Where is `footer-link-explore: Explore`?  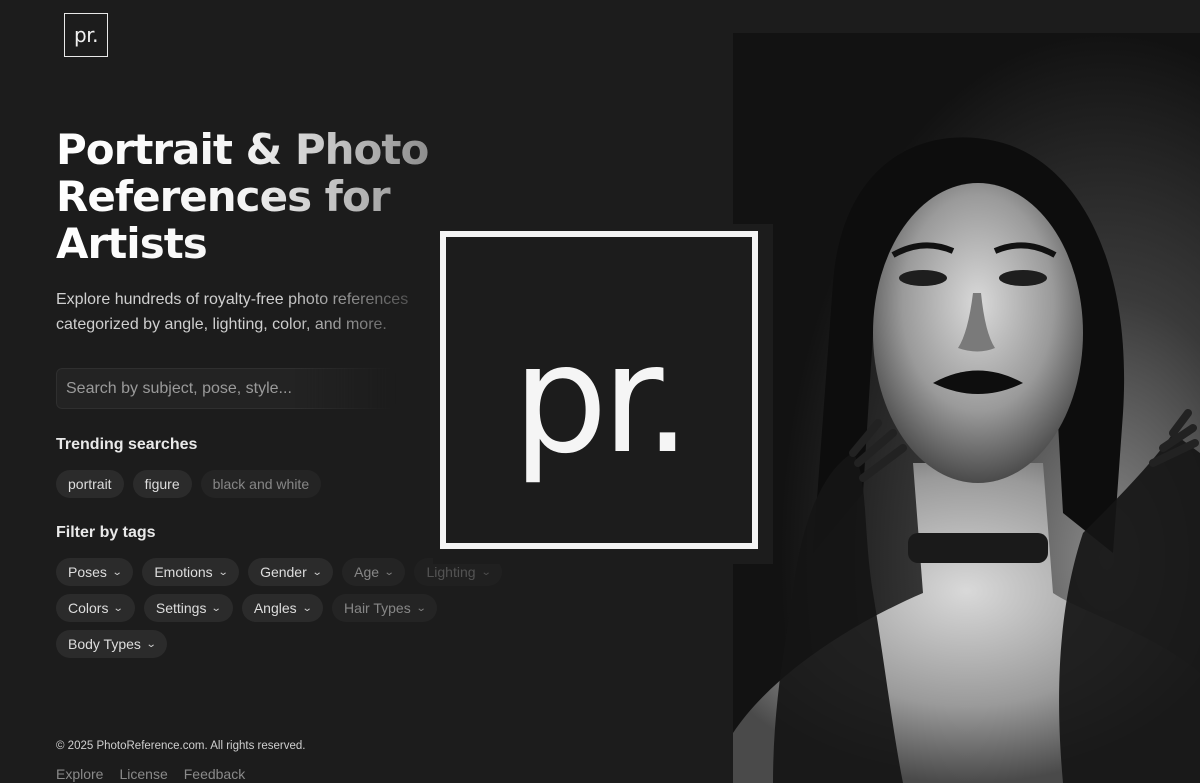 footer-link-explore: Explore is located at coordinates (79, 774).